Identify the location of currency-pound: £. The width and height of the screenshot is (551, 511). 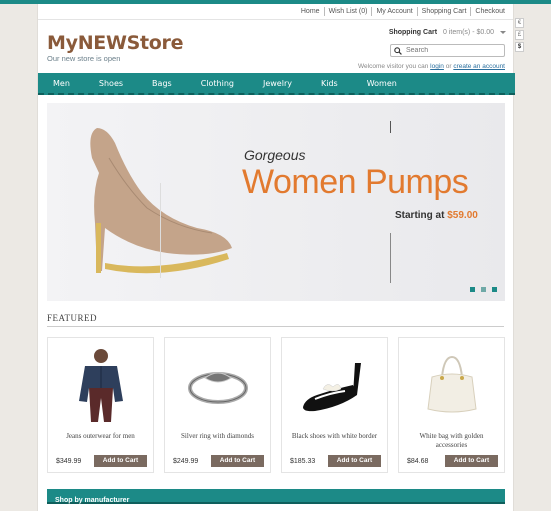
(519, 35).